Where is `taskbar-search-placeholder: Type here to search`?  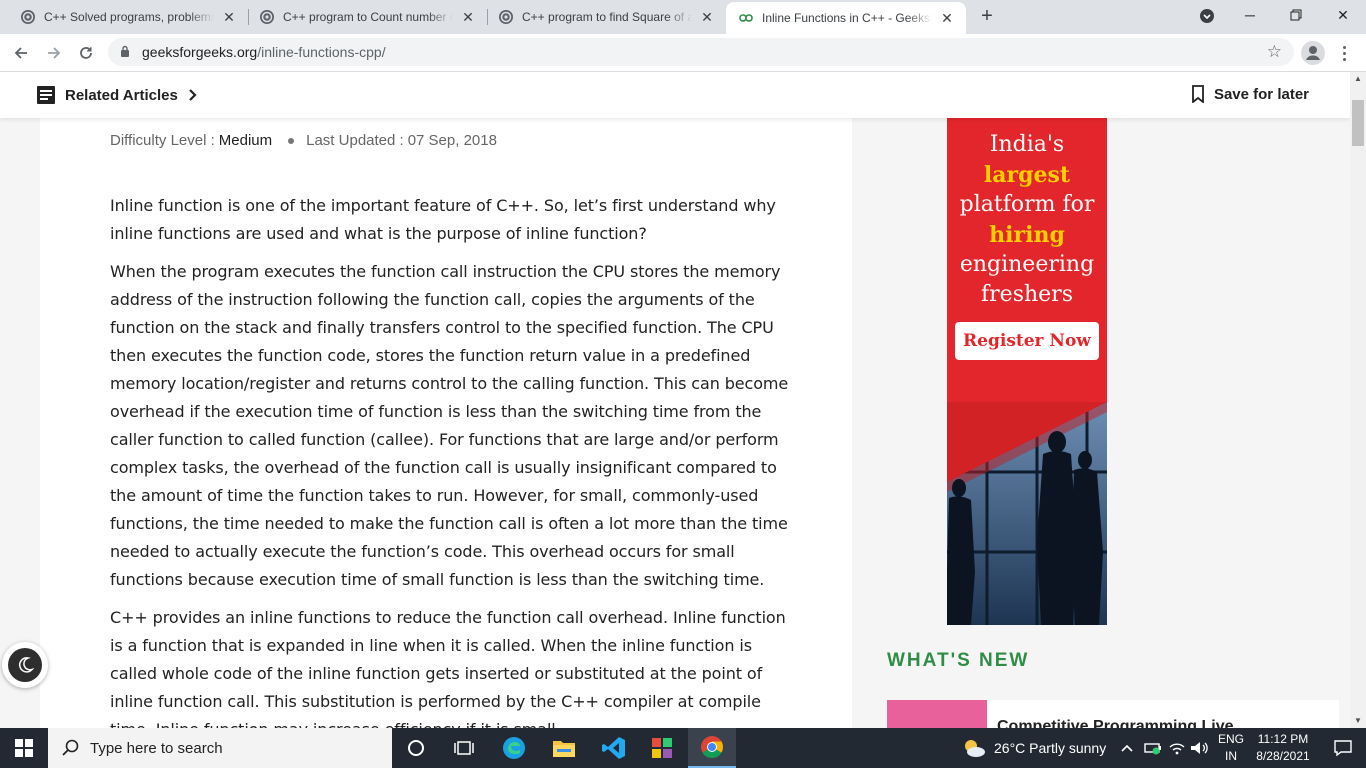
taskbar-search-placeholder: Type here to search is located at coordinates (156, 748).